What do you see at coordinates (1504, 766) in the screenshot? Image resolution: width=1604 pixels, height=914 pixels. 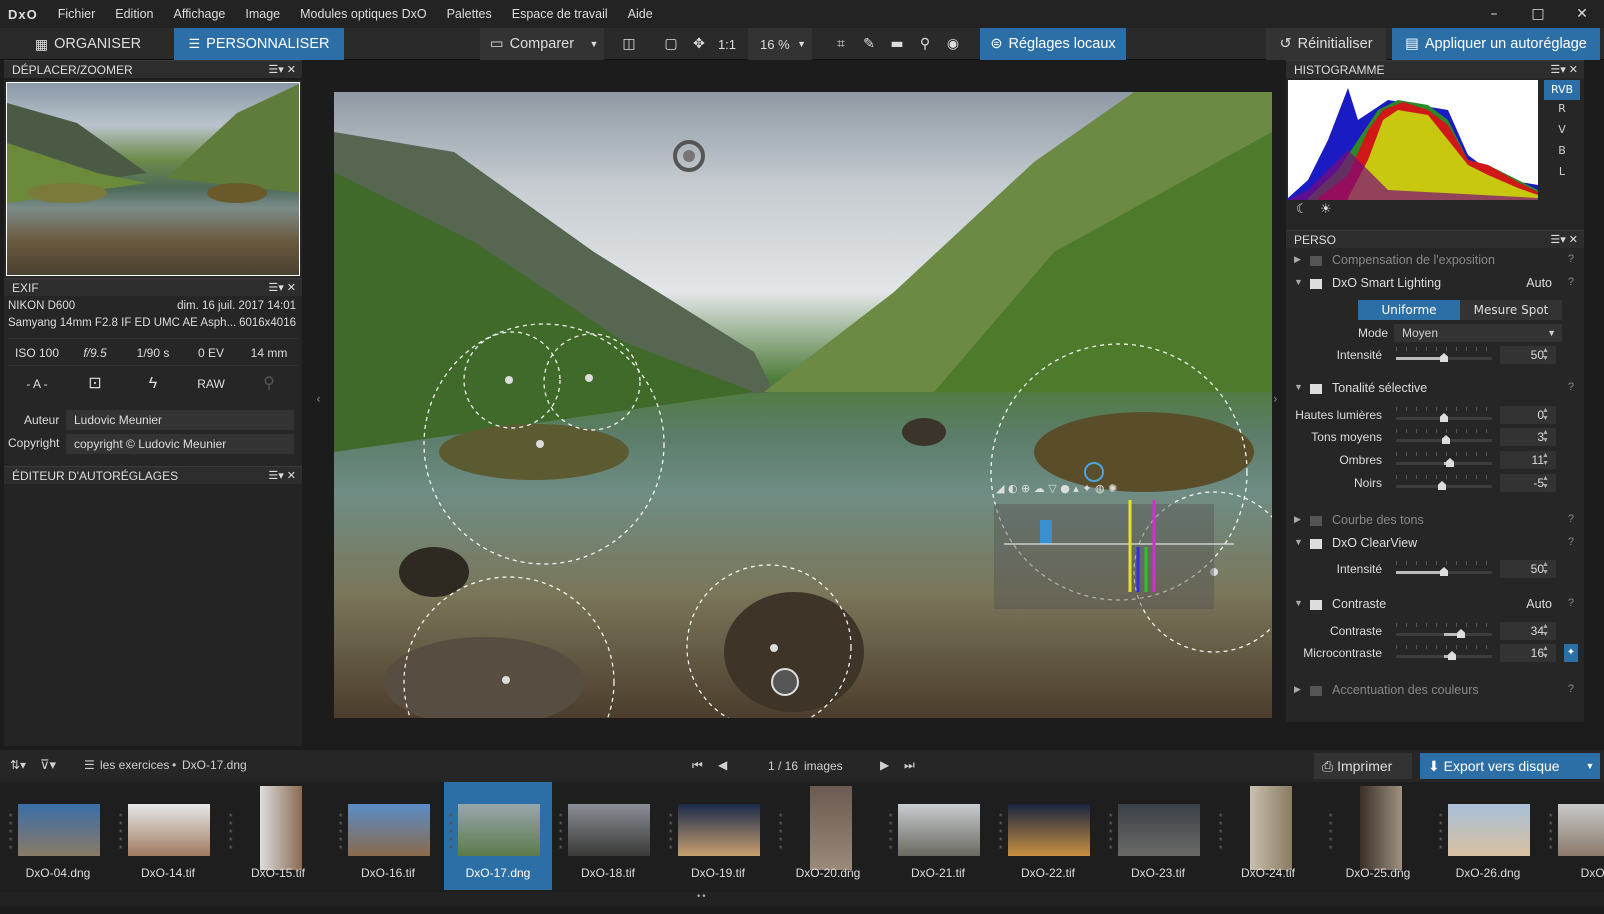 I see `export-button: ⬇ Export vers disque` at bounding box center [1504, 766].